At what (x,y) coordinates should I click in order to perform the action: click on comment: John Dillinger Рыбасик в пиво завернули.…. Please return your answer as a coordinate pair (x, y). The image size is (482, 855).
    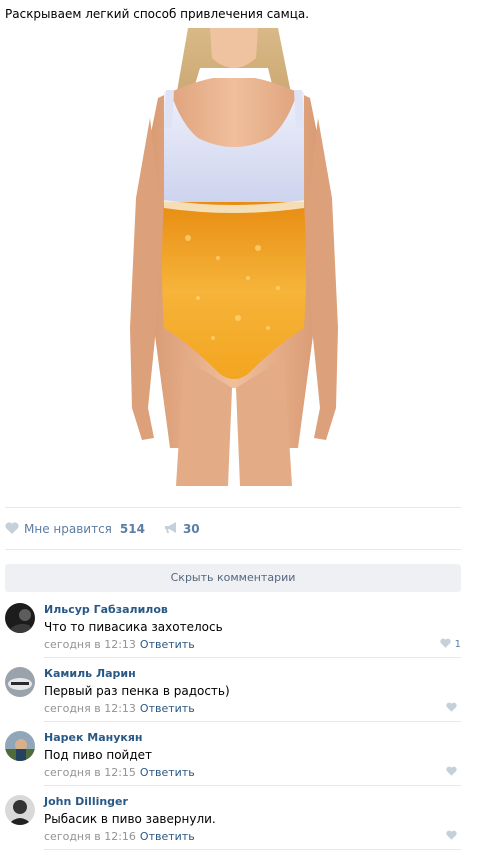
    Looking at the image, I should click on (233, 825).